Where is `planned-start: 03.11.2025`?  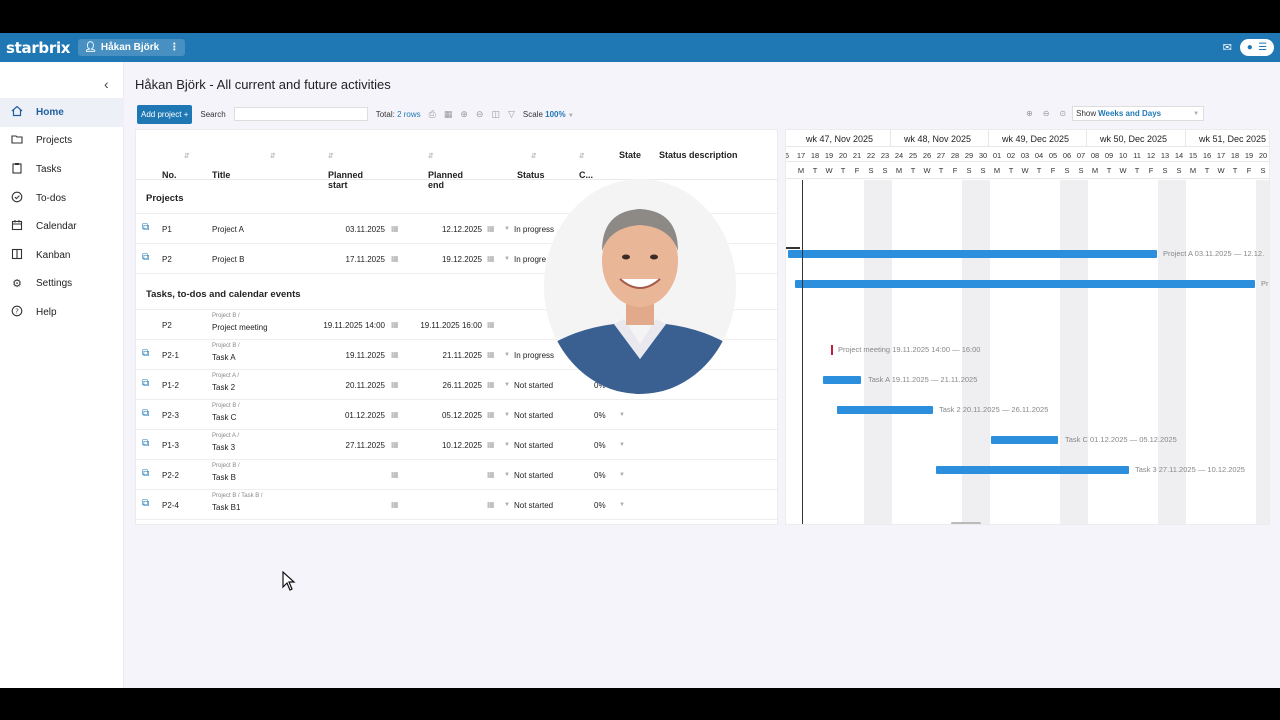 planned-start: 03.11.2025 is located at coordinates (365, 229).